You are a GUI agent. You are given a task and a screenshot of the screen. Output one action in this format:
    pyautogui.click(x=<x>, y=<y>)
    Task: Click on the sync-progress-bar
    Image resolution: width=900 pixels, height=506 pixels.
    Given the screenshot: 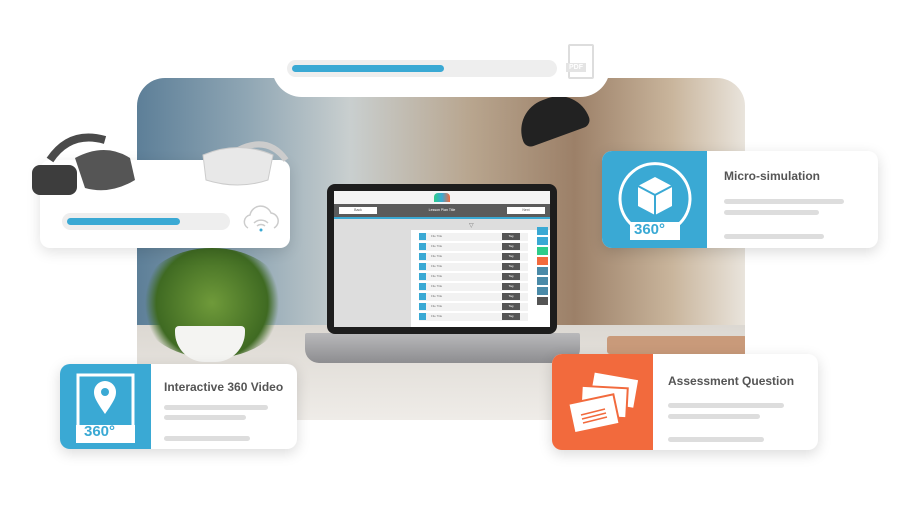 What is the action you would take?
    pyautogui.click(x=146, y=221)
    